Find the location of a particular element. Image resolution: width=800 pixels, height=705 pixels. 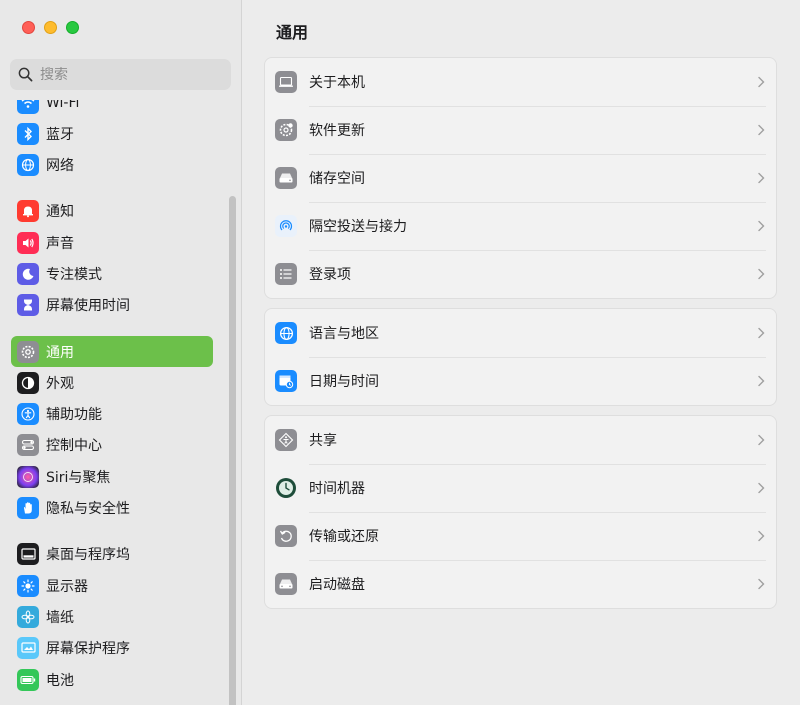

sidebar-item-notifications: 通知 is located at coordinates (112, 211).